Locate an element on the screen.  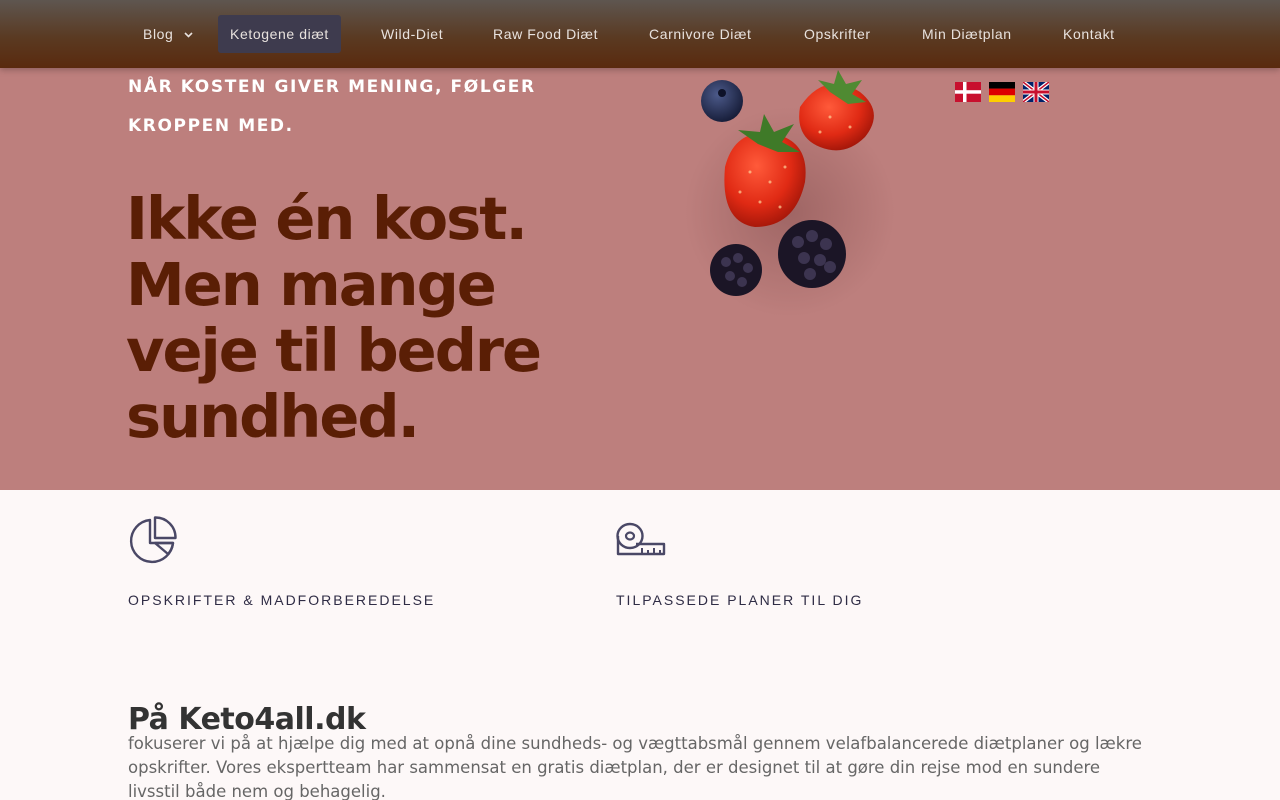
nav-item-label: Kontakt is located at coordinates (1089, 34).